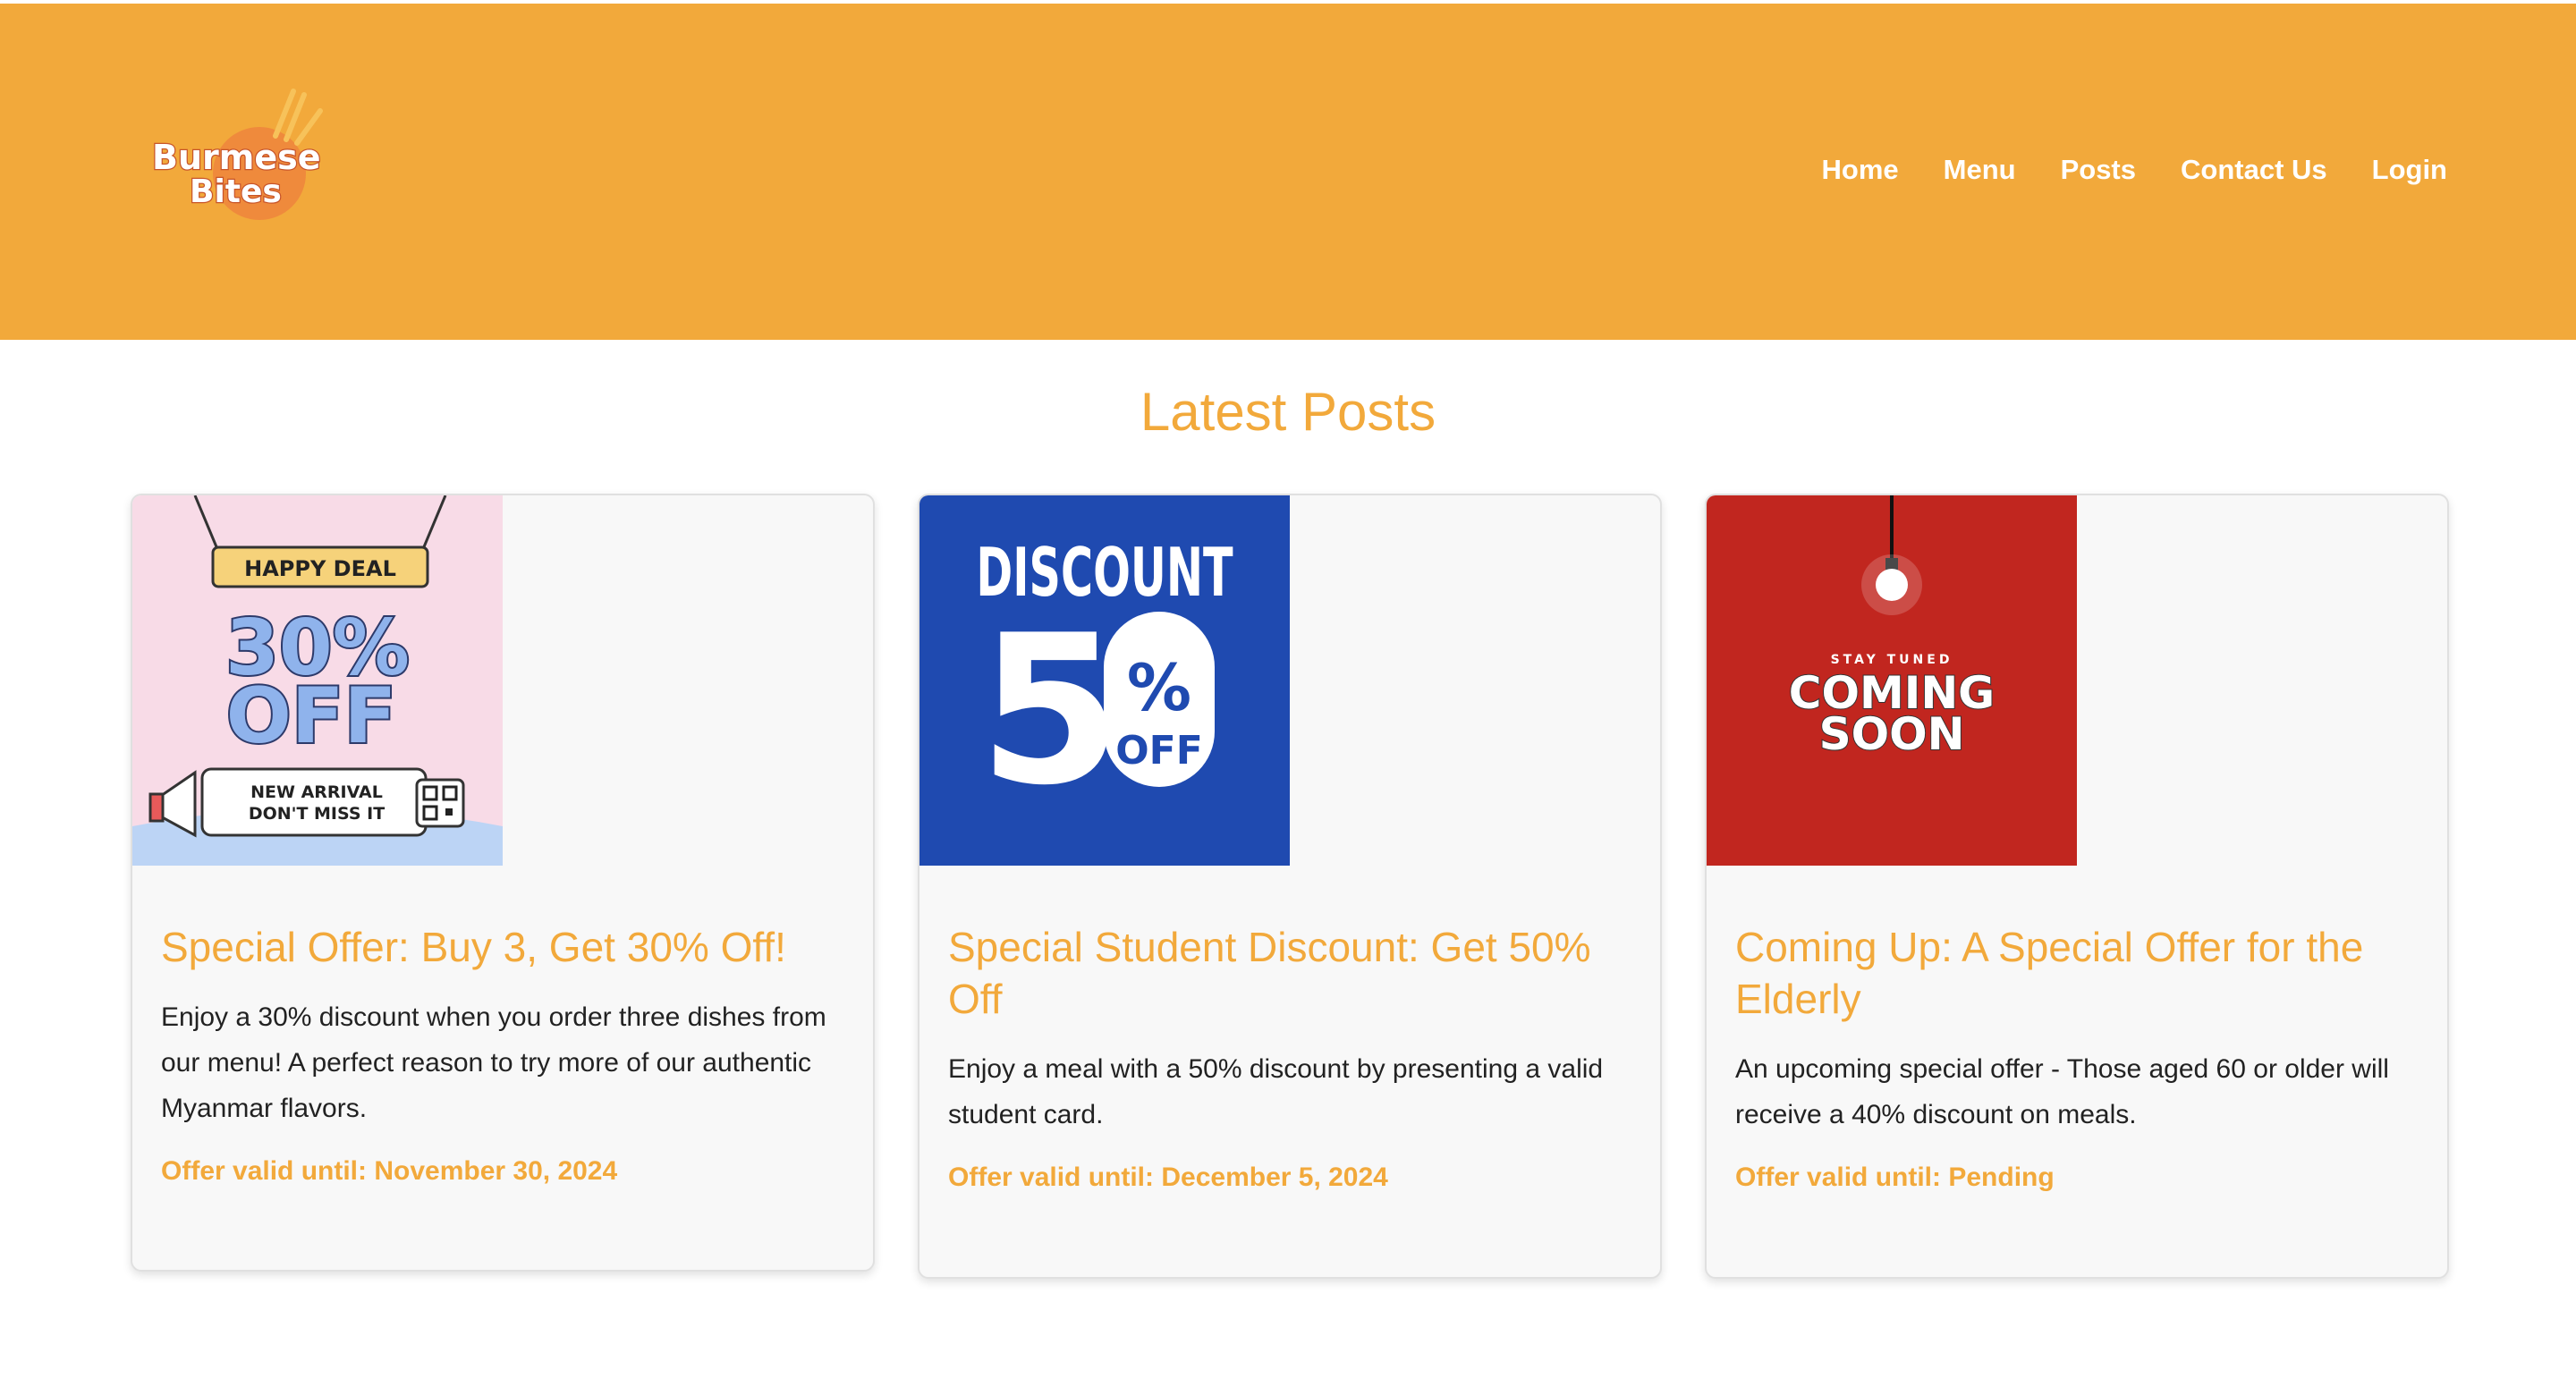  Describe the element at coordinates (2098, 170) in the screenshot. I see `nav-posts-link: Posts` at that location.